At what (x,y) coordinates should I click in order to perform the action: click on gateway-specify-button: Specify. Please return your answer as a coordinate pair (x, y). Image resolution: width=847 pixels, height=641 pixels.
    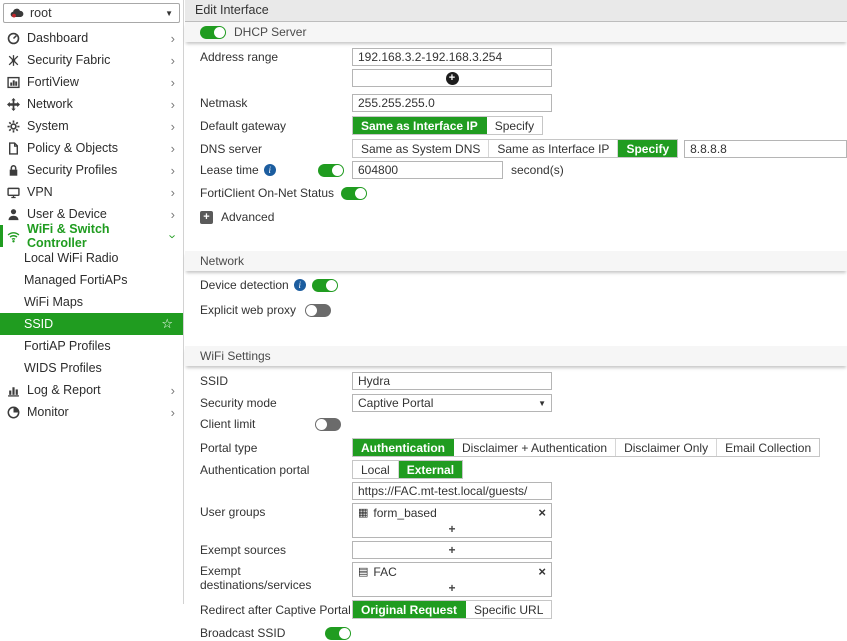
    Looking at the image, I should click on (514, 125).